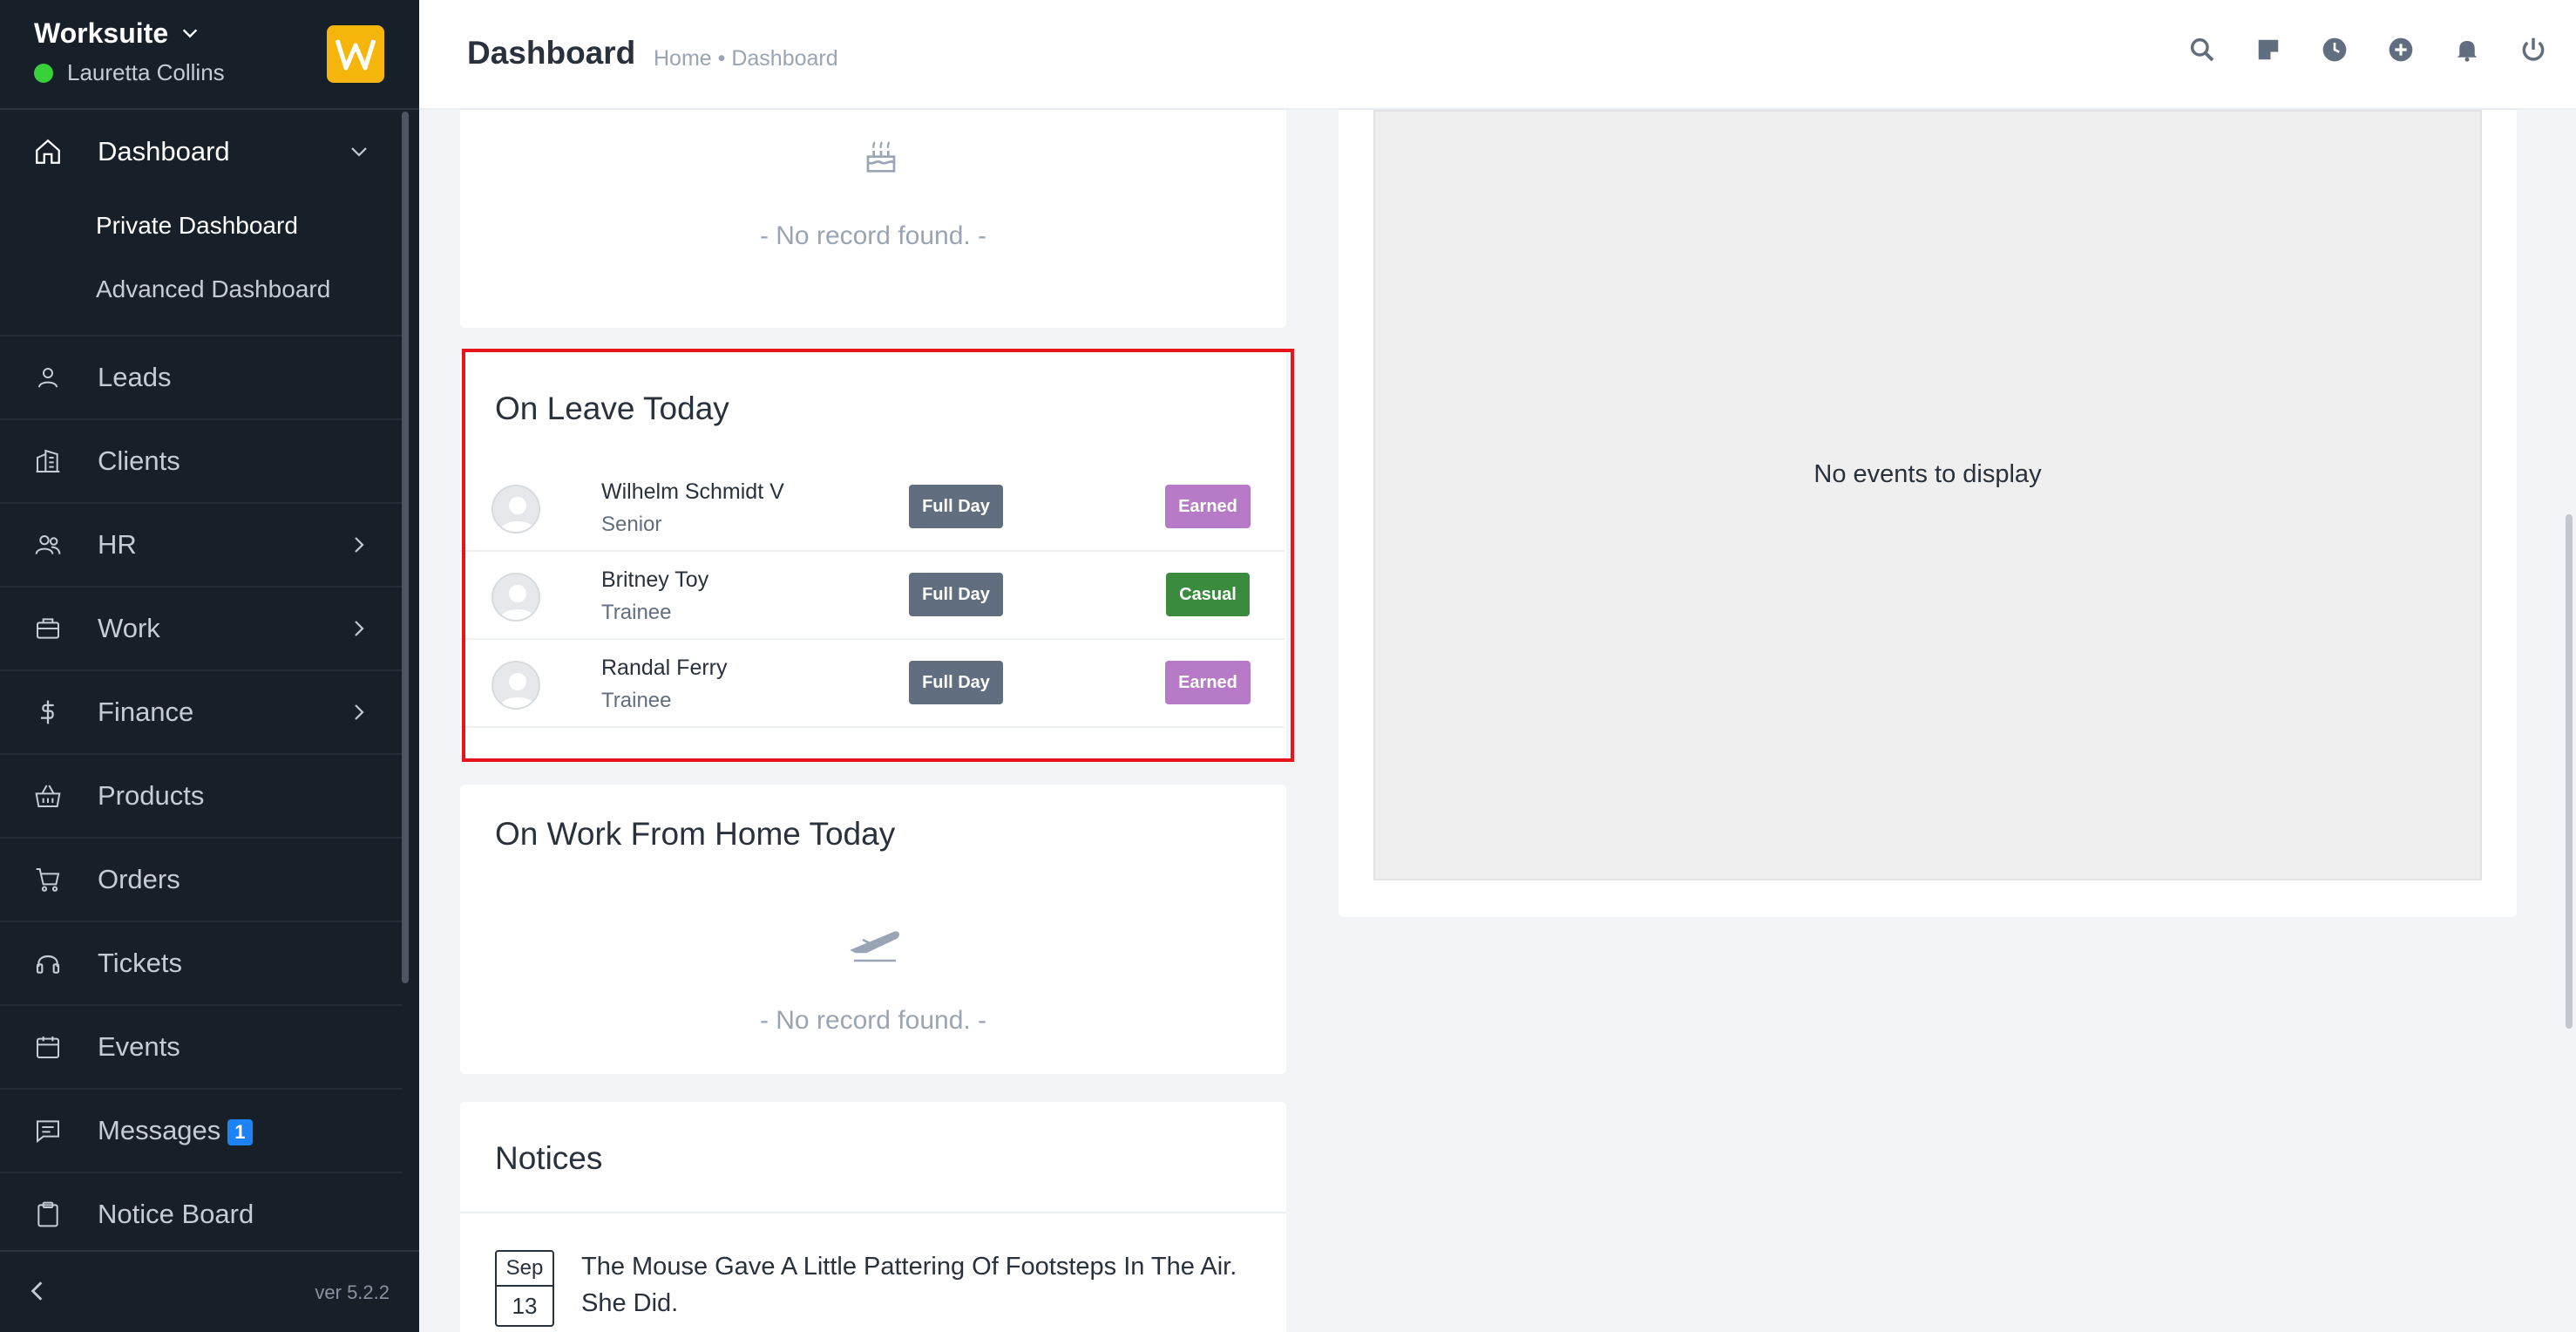  What do you see at coordinates (209, 55) in the screenshot?
I see `sidebar-header: Worksuite Lauretta Collins` at bounding box center [209, 55].